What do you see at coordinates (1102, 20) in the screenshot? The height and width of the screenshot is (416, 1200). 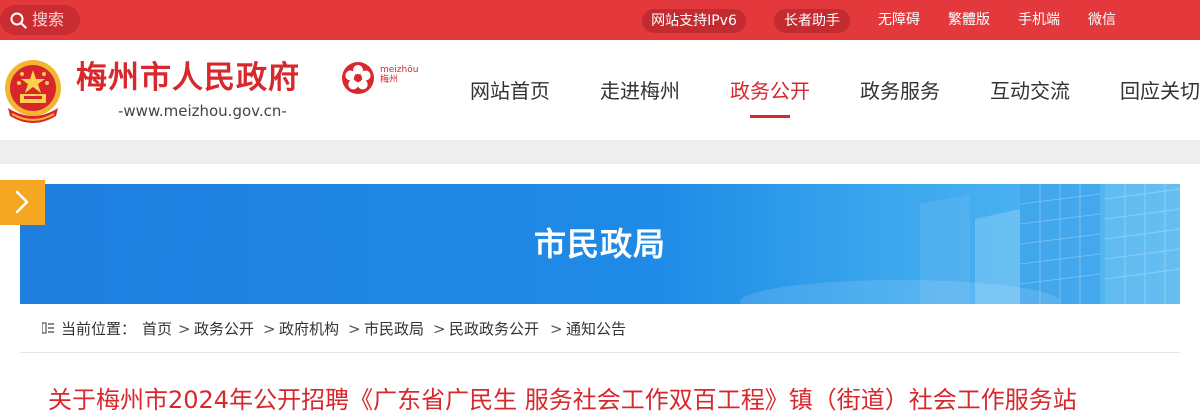 I see `wechat-link: 微信` at bounding box center [1102, 20].